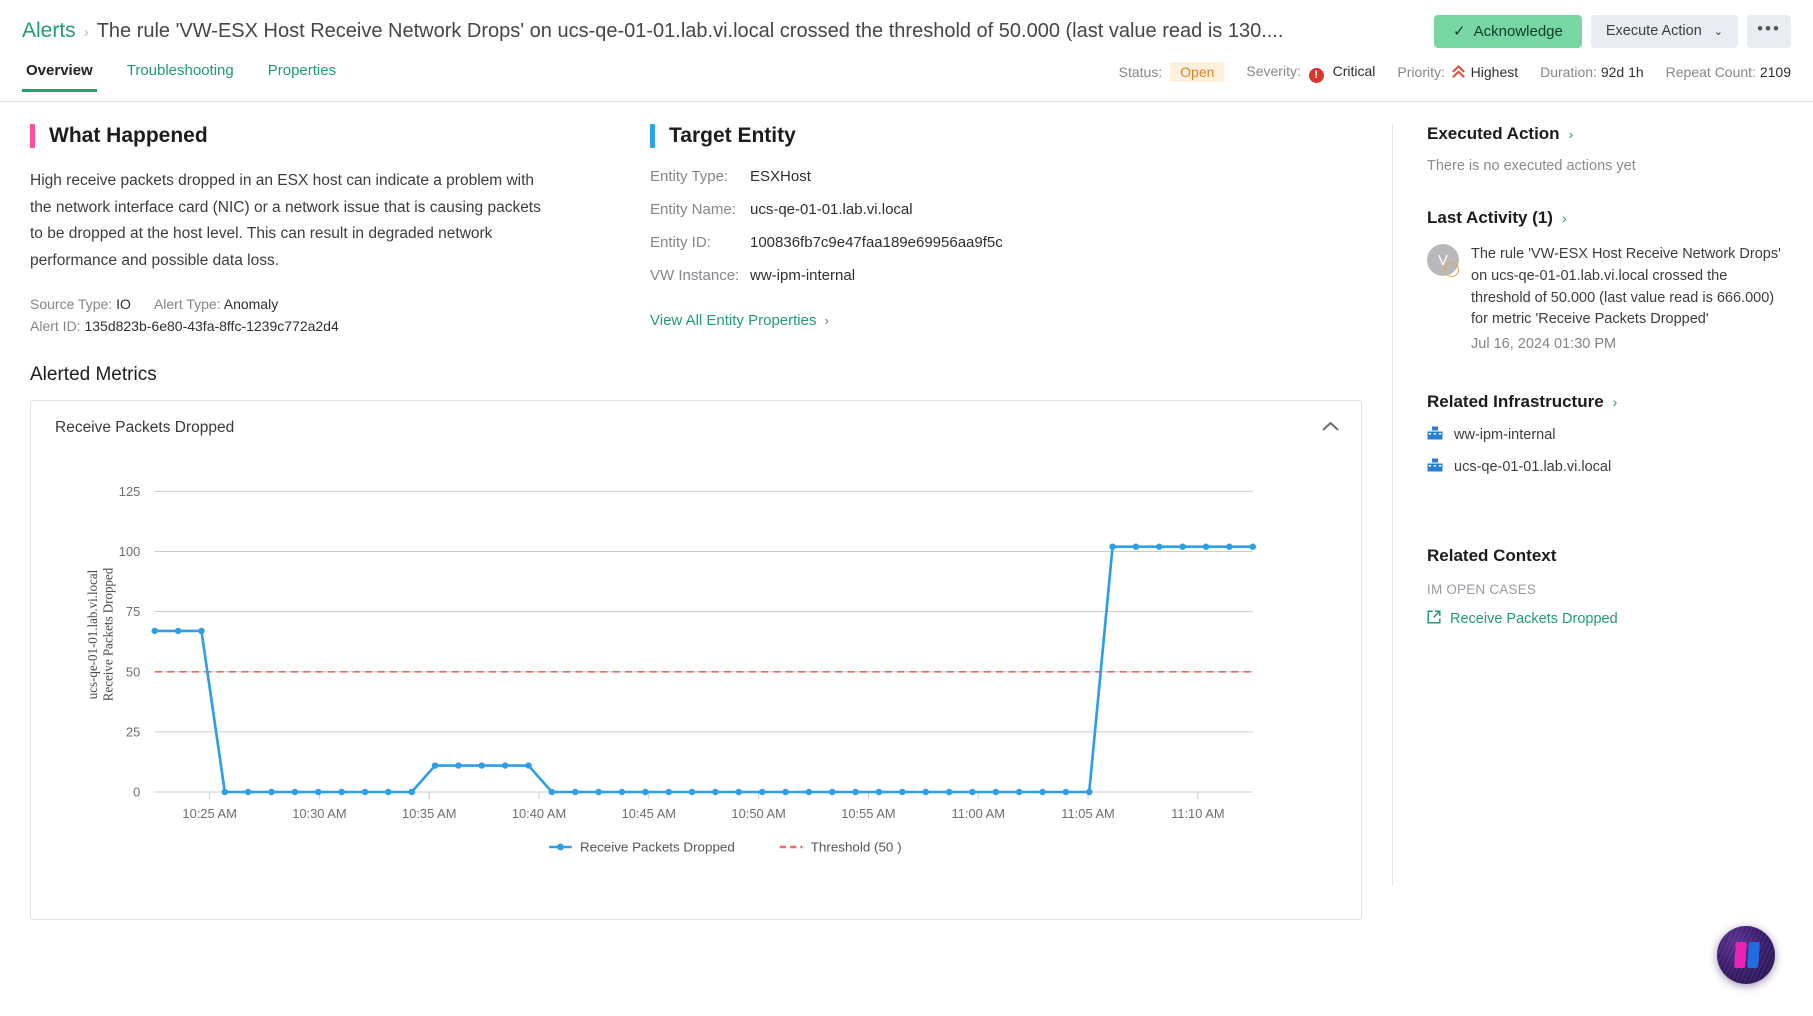  I want to click on execute-action-label: Execute Action, so click(1653, 31).